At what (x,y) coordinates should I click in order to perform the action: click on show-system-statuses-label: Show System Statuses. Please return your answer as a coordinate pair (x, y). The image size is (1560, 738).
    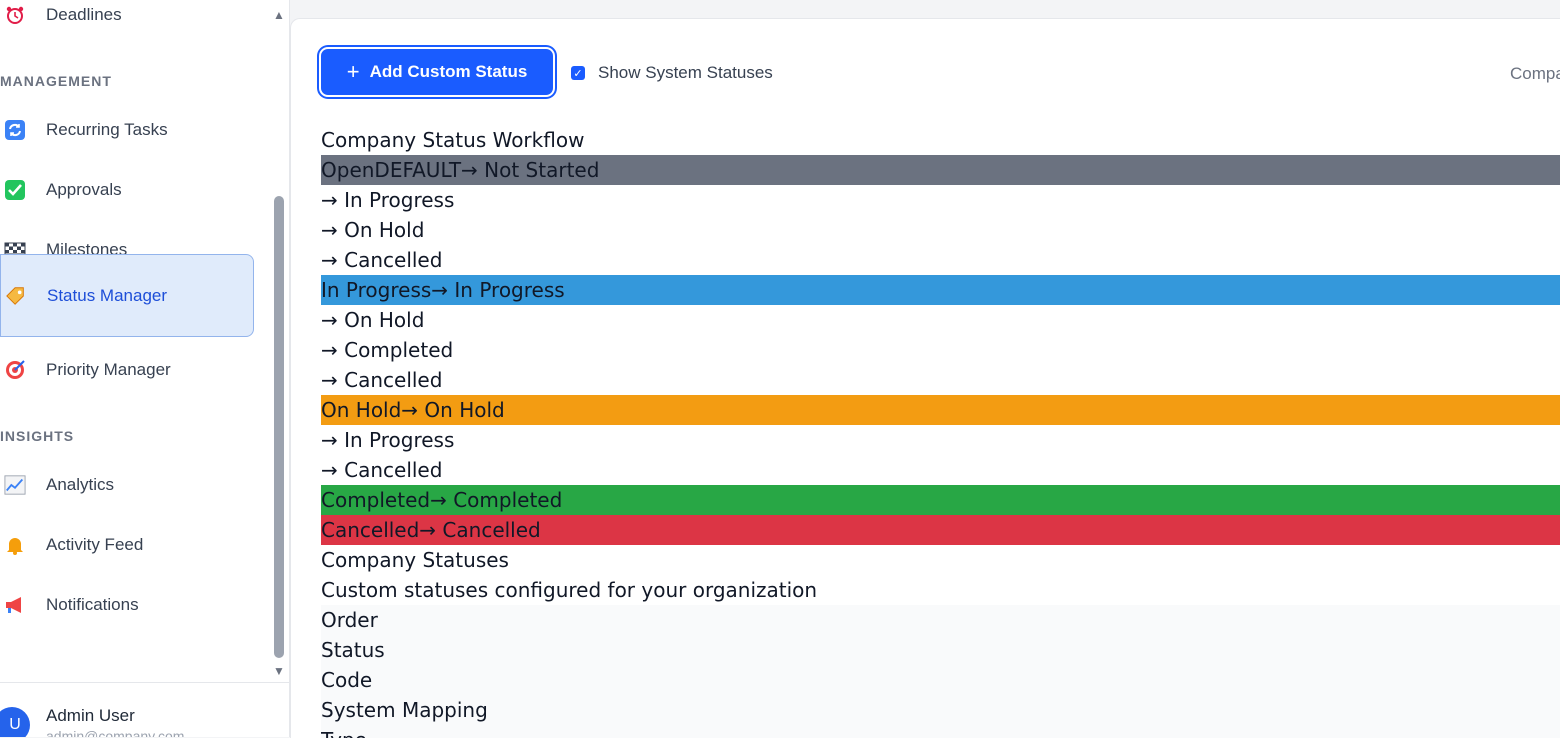
    Looking at the image, I should click on (685, 72).